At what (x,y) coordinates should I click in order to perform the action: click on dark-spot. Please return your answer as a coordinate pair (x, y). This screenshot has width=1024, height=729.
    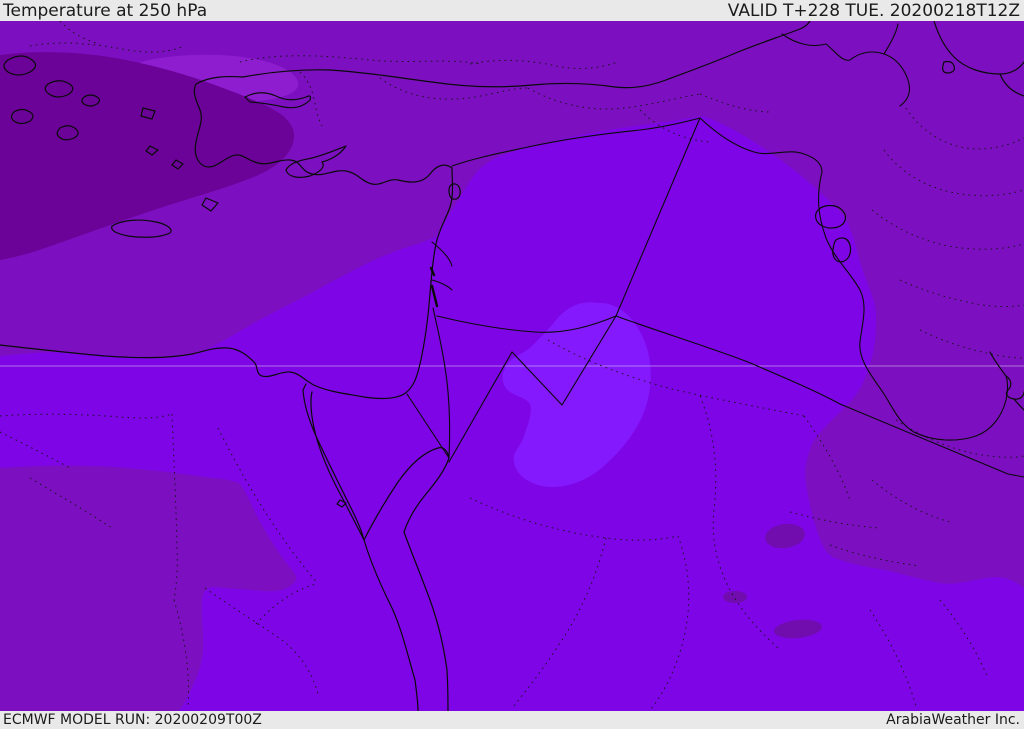
    Looking at the image, I should click on (735, 597).